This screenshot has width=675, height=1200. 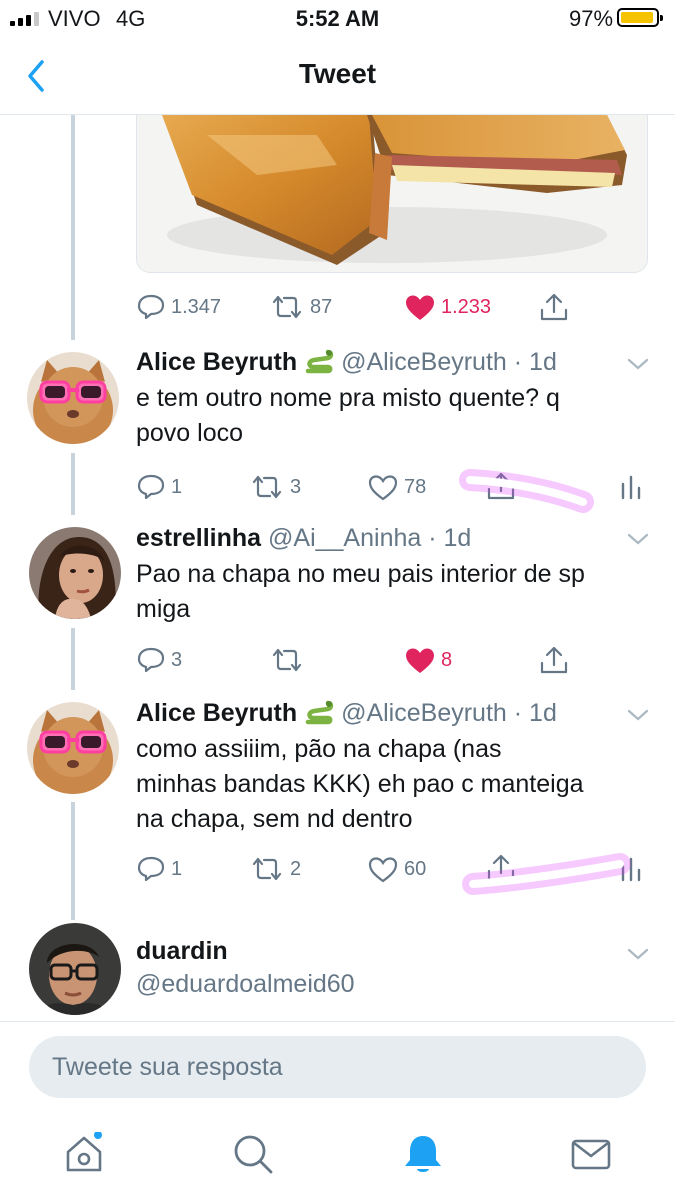 What do you see at coordinates (423, 1154) in the screenshot?
I see `notifications-icon` at bounding box center [423, 1154].